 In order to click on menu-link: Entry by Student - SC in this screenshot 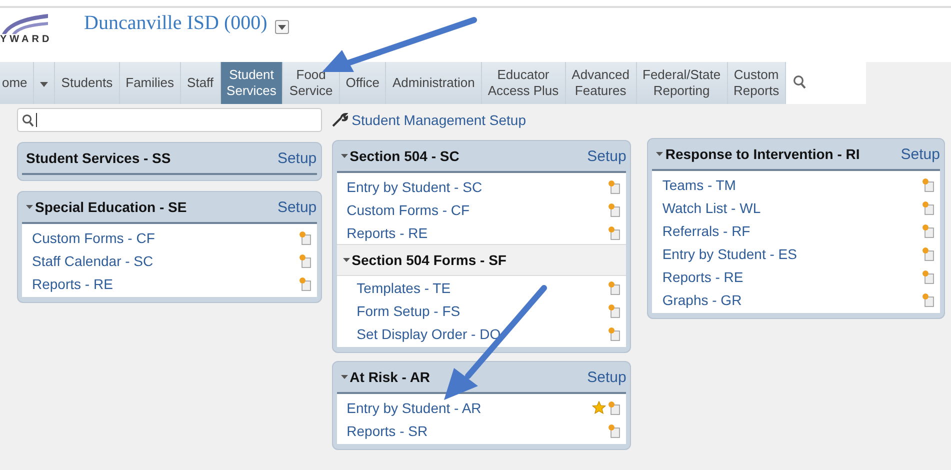, I will do `click(414, 186)`.